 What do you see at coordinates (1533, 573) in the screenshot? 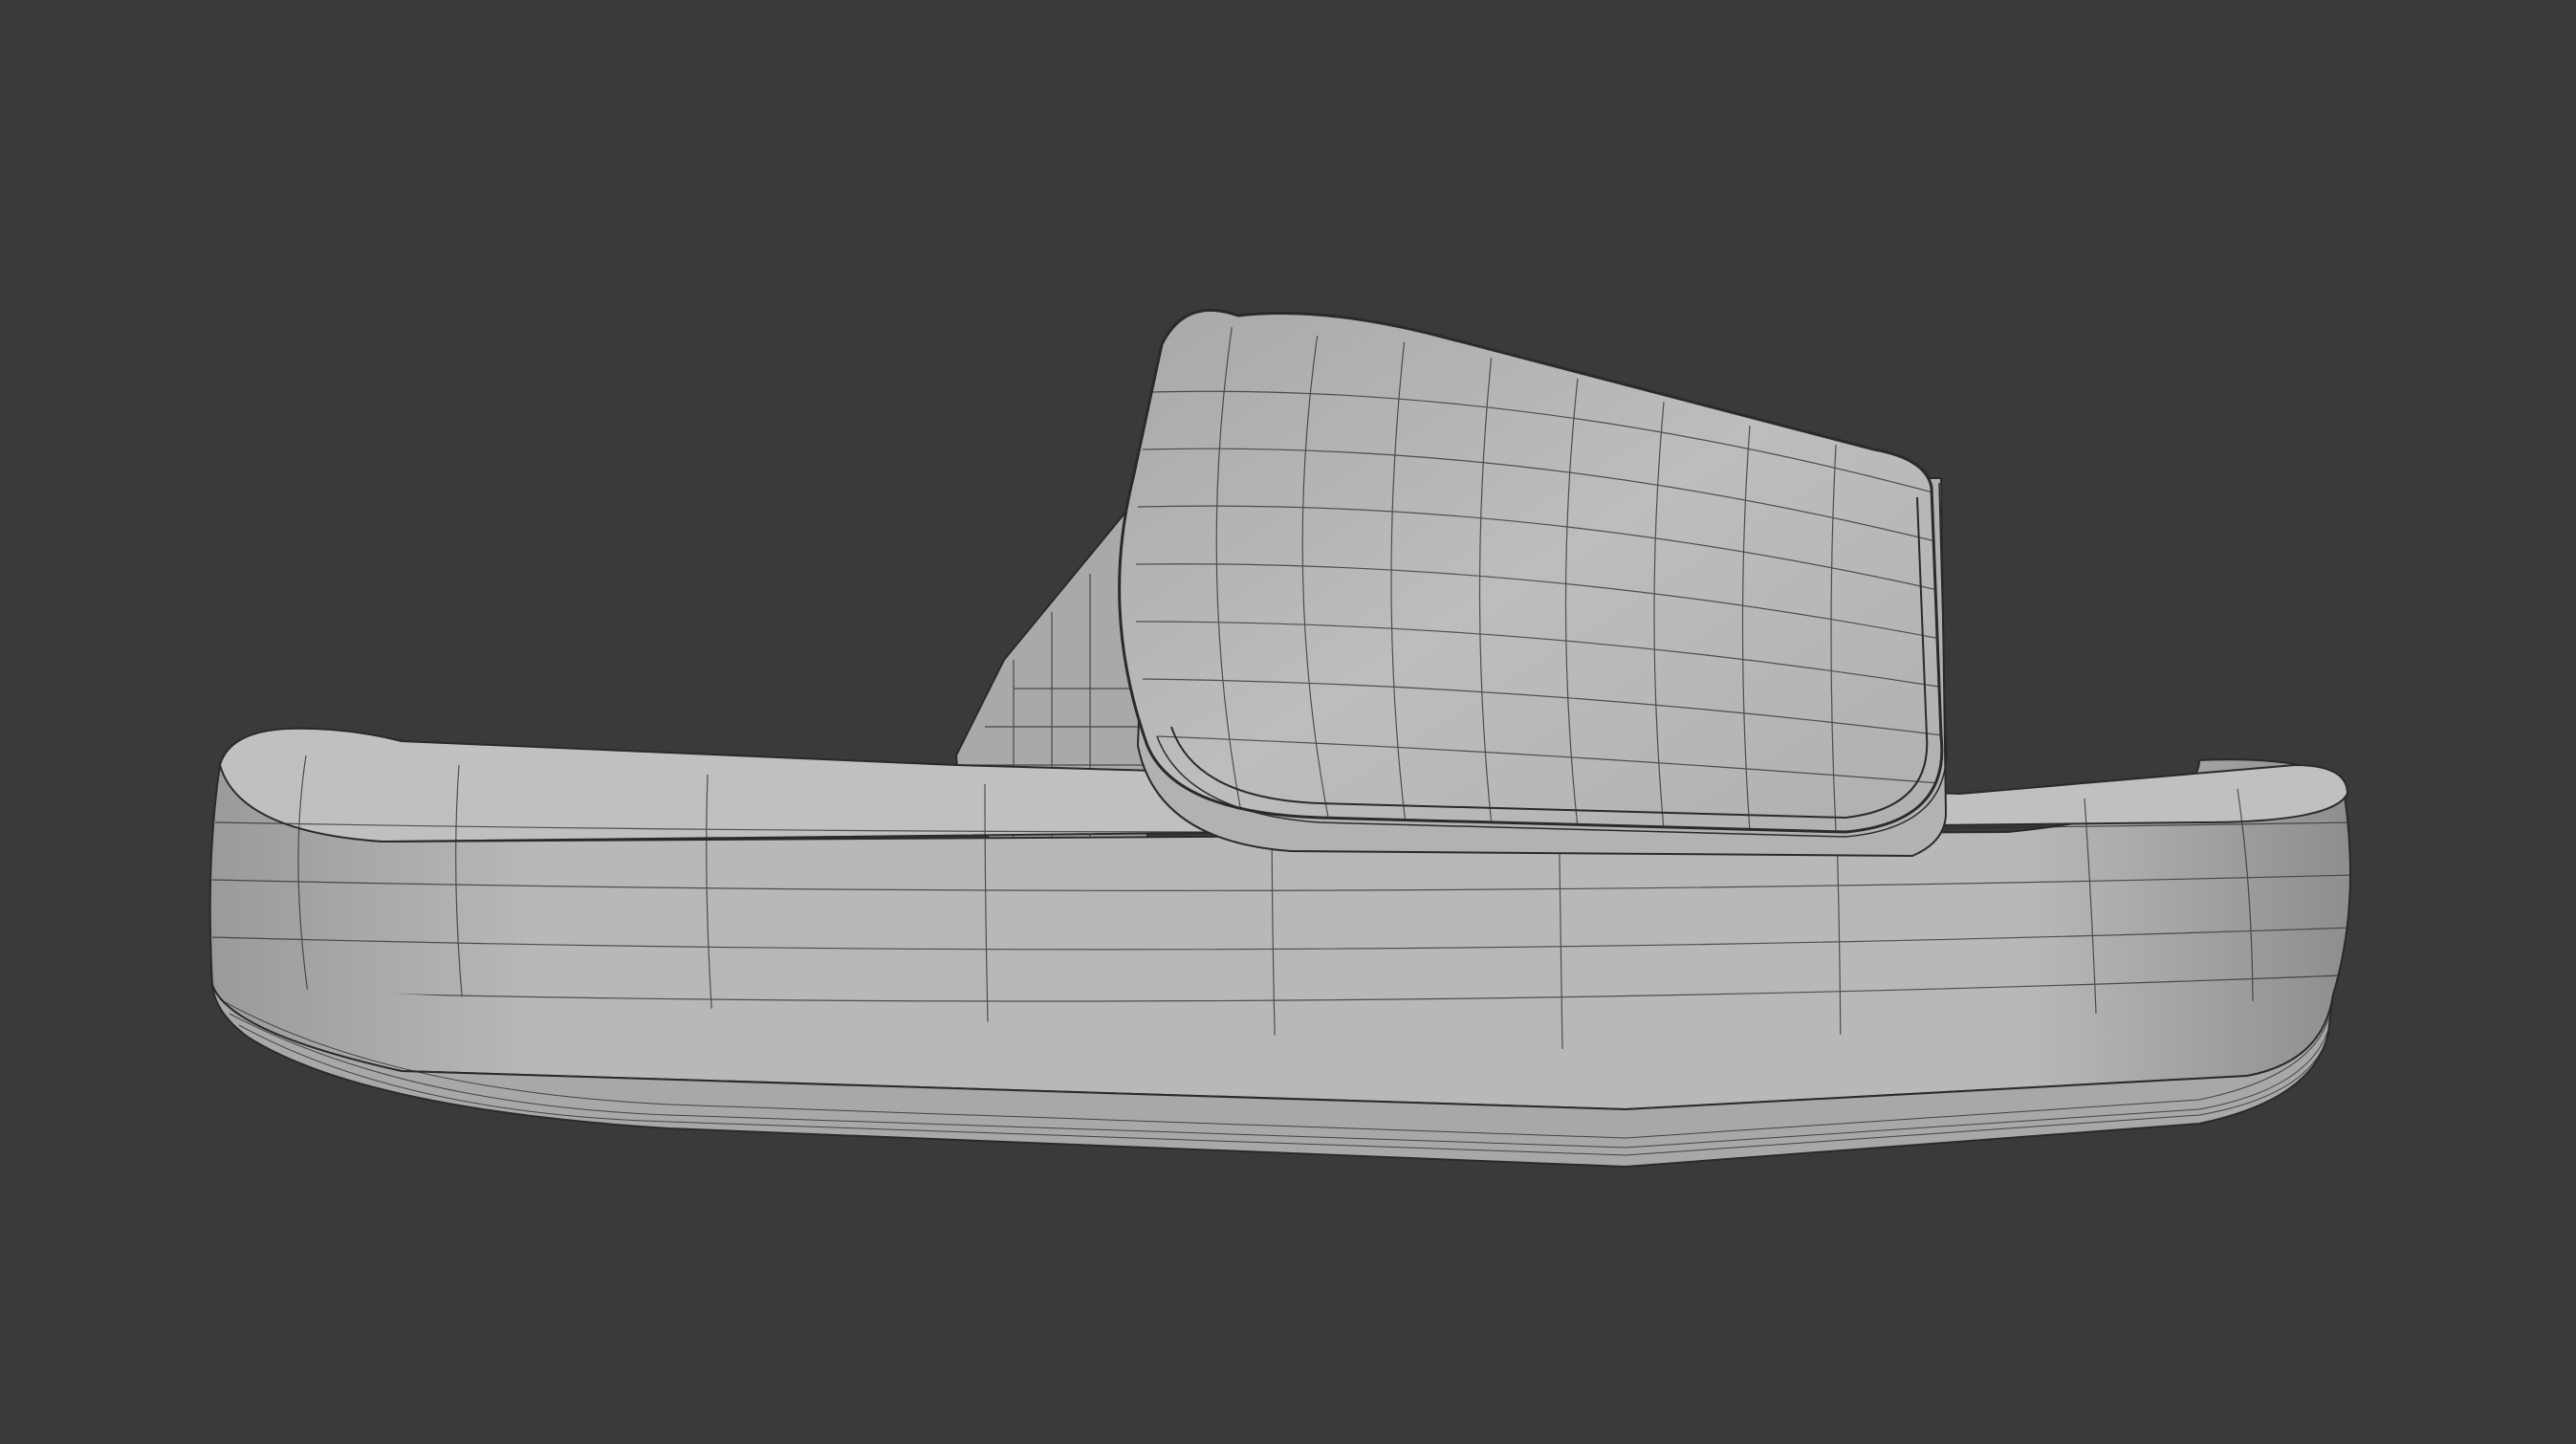
I see `strap-flap` at bounding box center [1533, 573].